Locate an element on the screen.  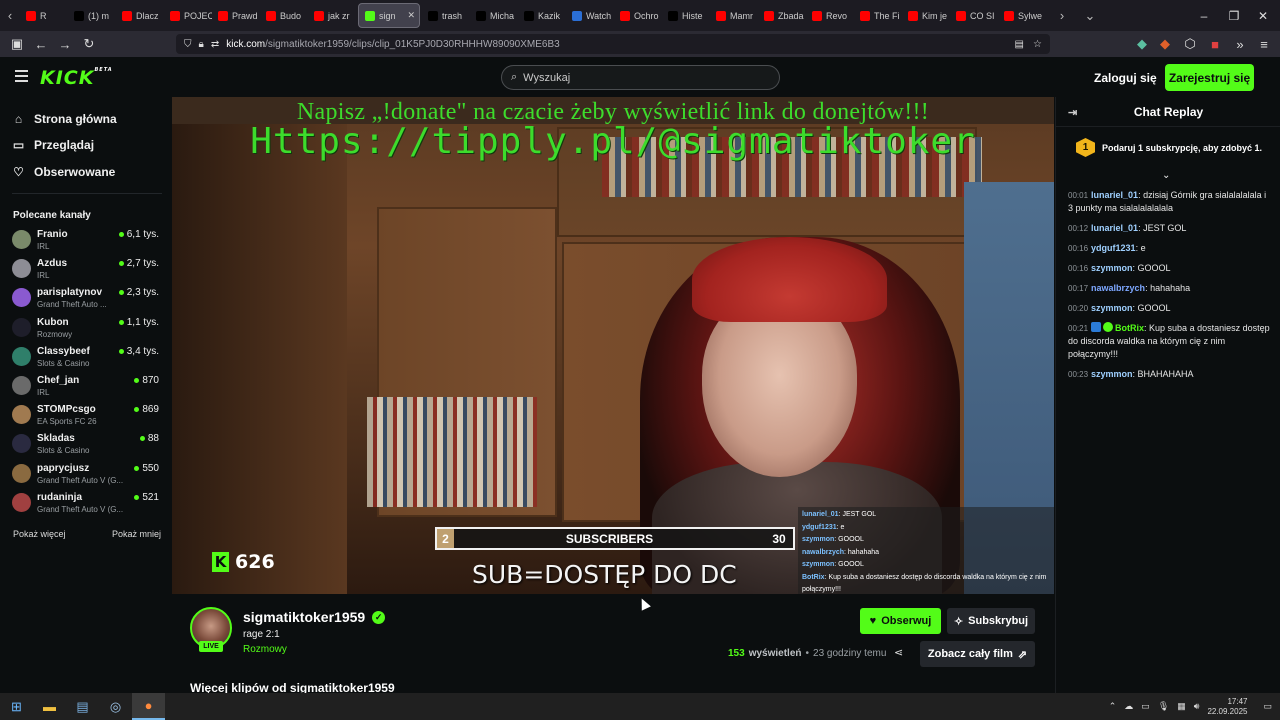
streamer-name: sigmatiktoker1959 ✓ is located at coordinates (314, 617).